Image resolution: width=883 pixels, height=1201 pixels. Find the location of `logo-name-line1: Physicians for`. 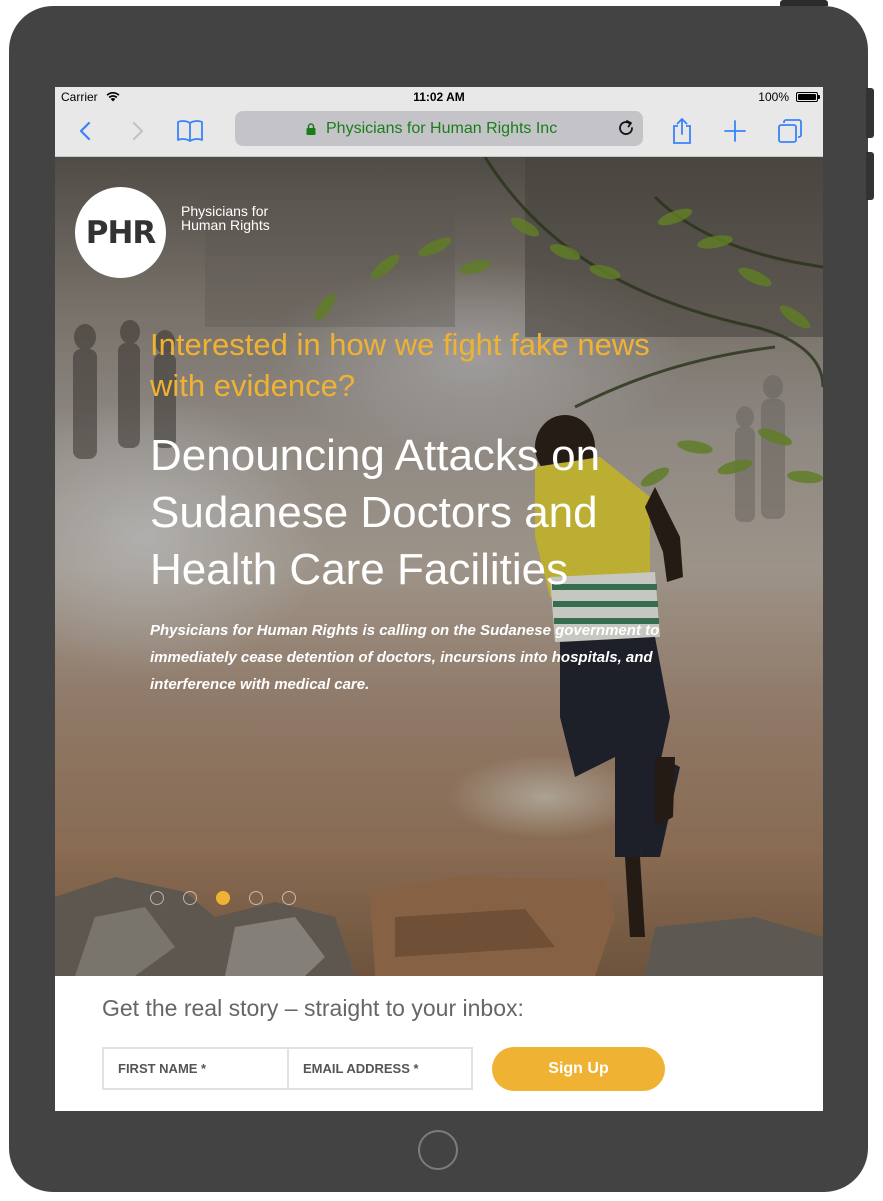

logo-name-line1: Physicians for is located at coordinates (225, 211).